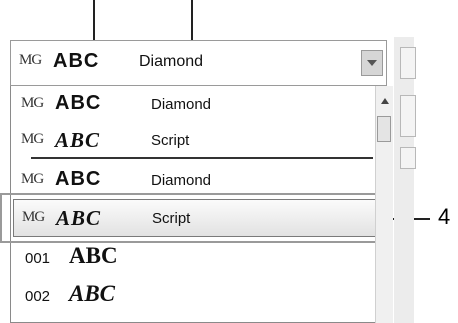  I want to click on scroll-thumb, so click(384, 129).